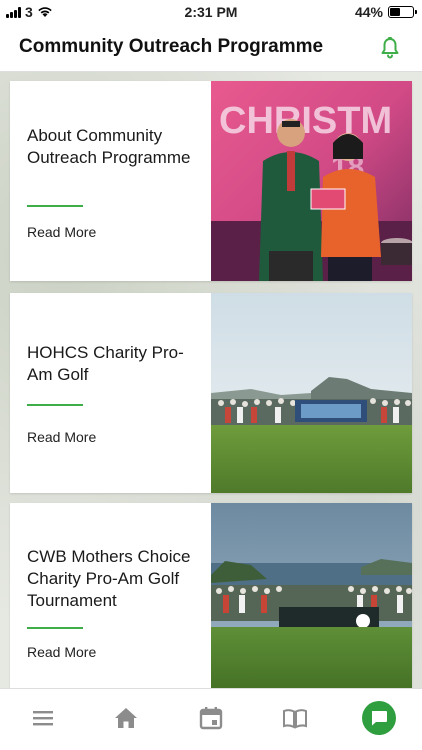 This screenshot has height=750, width=422. I want to click on battery-area: 44%, so click(385, 12).